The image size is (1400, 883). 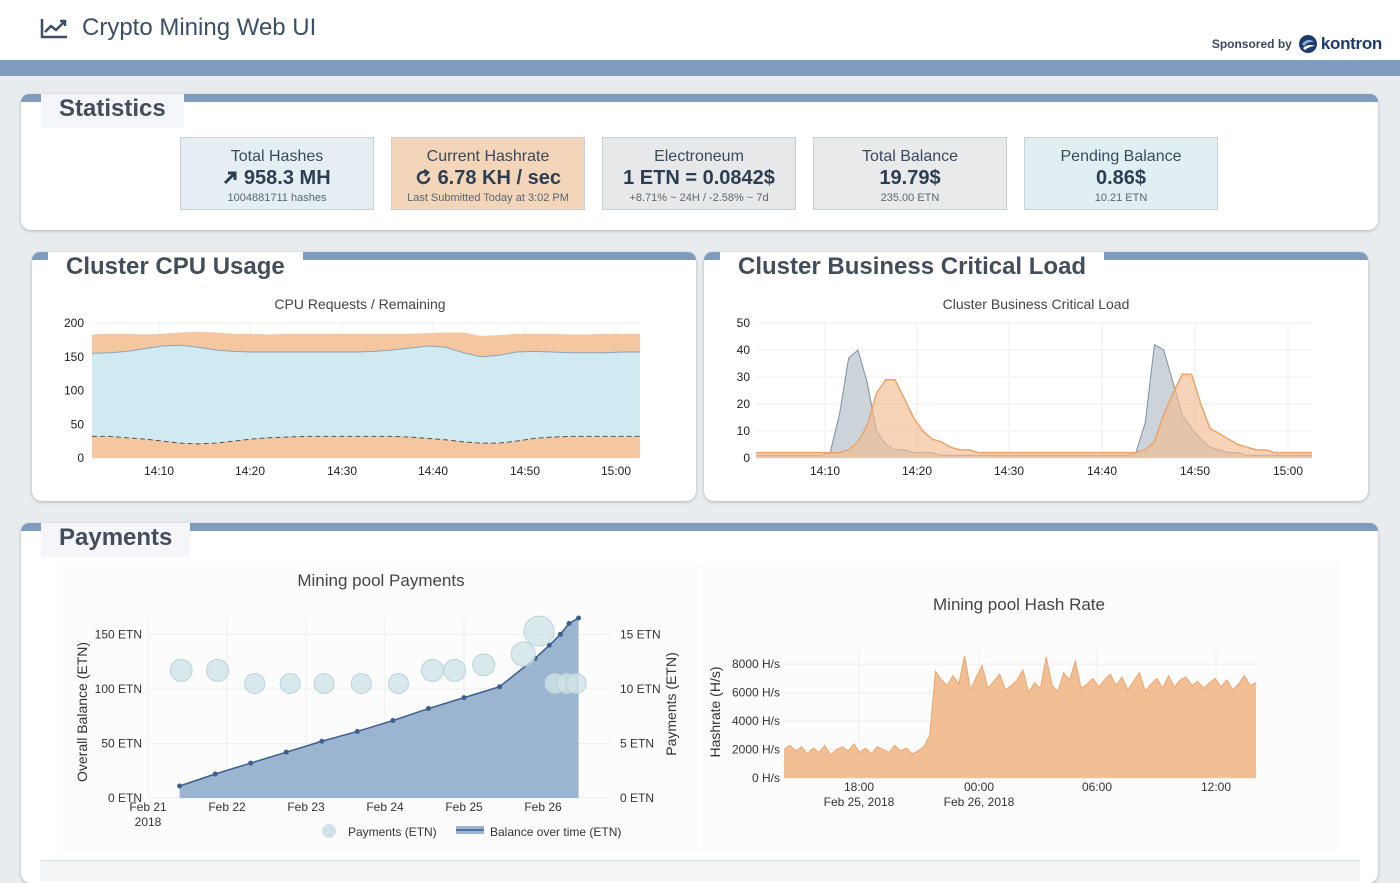 What do you see at coordinates (82, 712) in the screenshot?
I see `y-axis-label: Overall Balance (ETN)` at bounding box center [82, 712].